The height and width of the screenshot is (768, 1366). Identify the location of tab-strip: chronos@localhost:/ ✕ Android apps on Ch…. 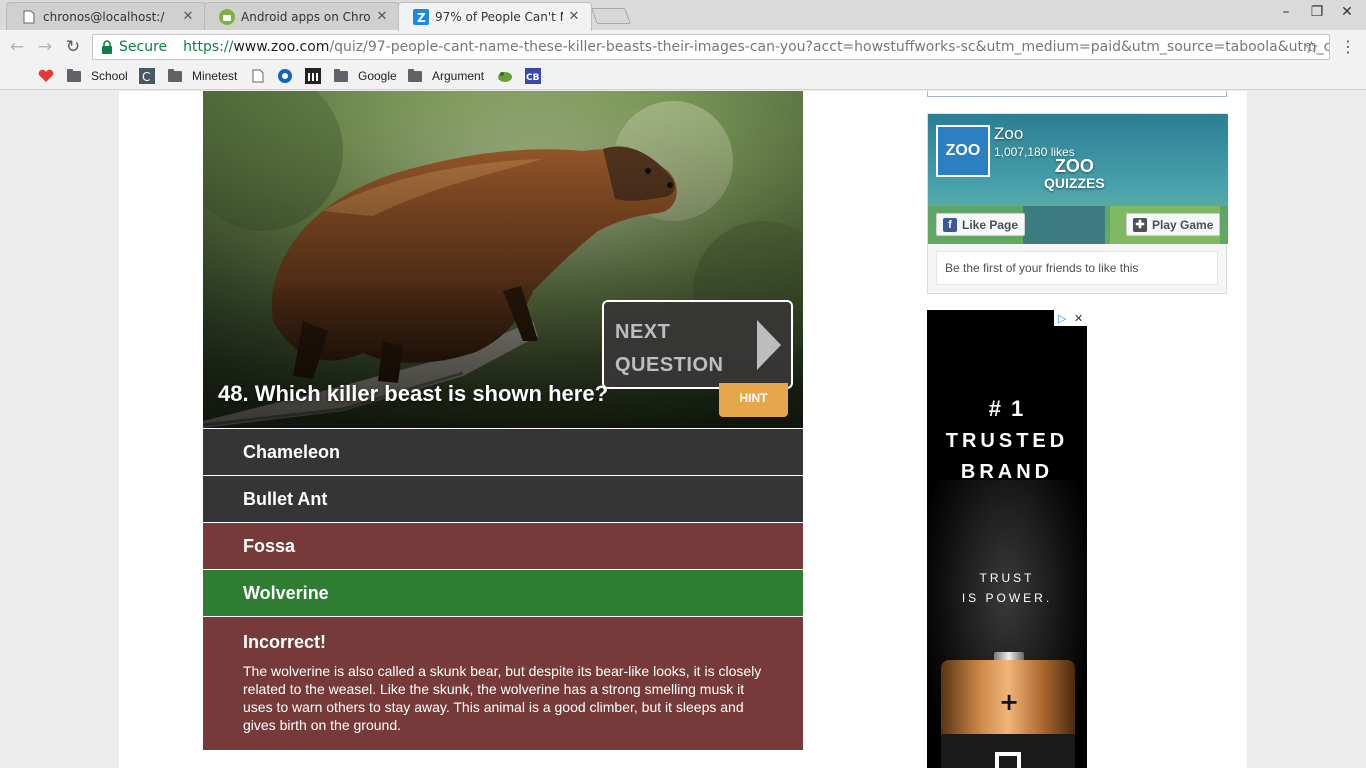
(683, 15).